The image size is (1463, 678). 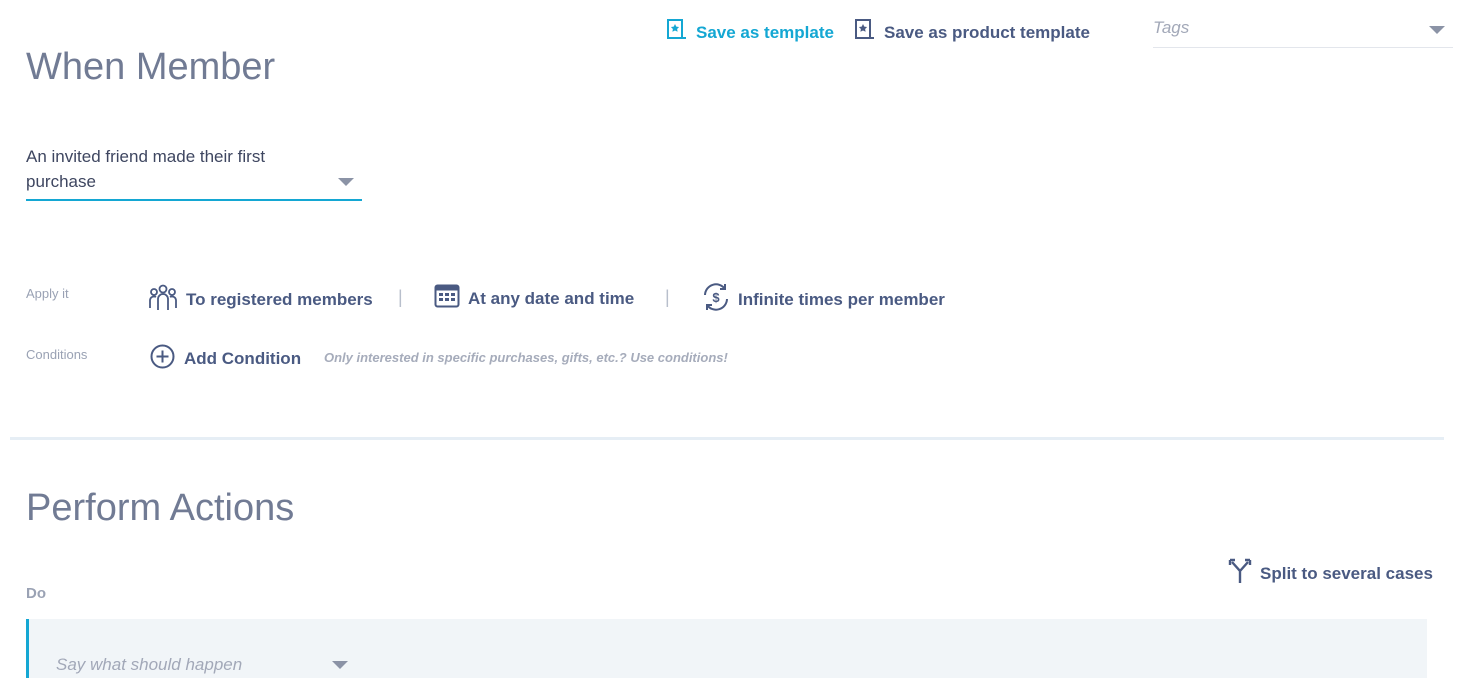 I want to click on add-condition-label: Add Condition, so click(x=243, y=358).